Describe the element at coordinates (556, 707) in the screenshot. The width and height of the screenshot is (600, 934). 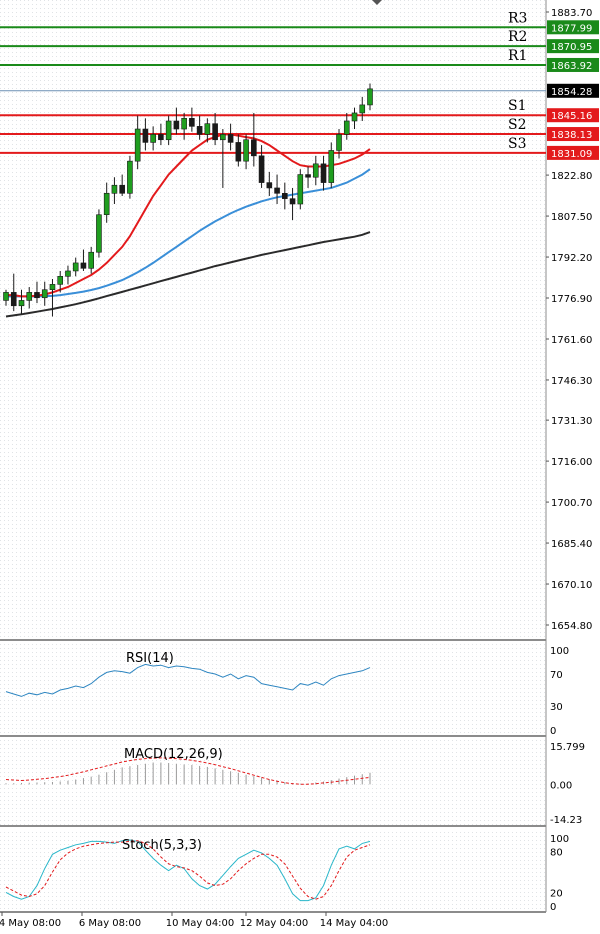
I see `rsi-tick-label: 30` at that location.